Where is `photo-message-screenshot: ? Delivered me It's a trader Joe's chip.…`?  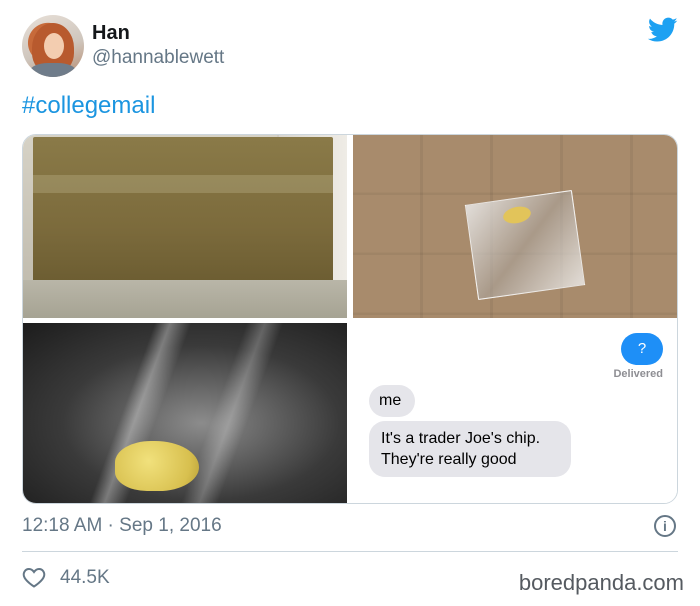 photo-message-screenshot: ? Delivered me It's a trader Joe's chip.… is located at coordinates (515, 413).